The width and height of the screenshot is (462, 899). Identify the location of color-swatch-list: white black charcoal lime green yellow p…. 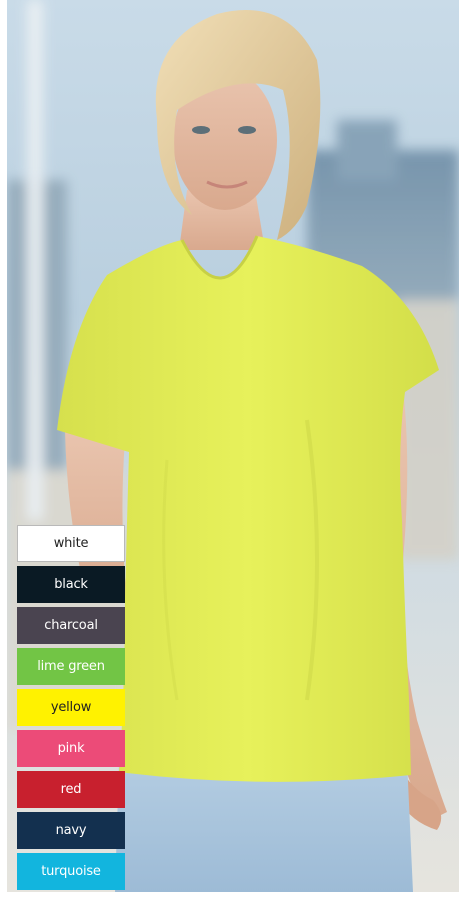
(71, 709).